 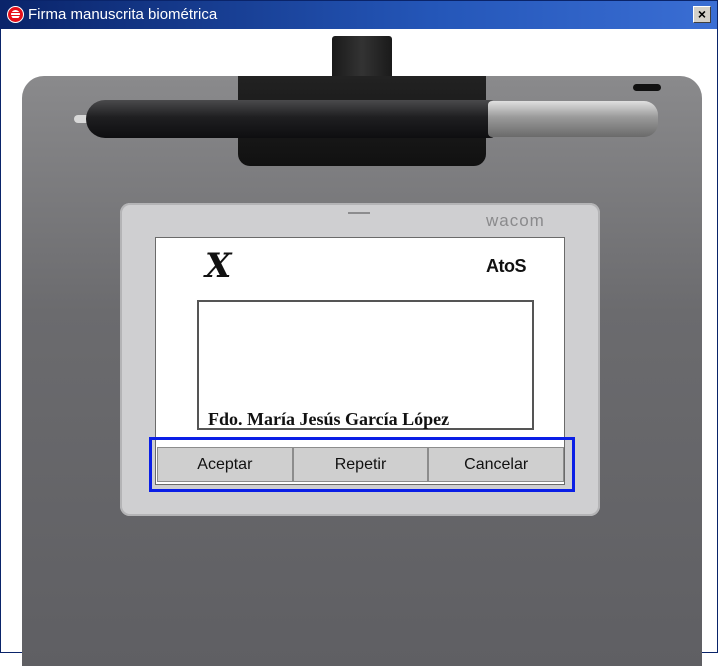 I want to click on window-title: Firma manuscrita biométrica, so click(x=123, y=14).